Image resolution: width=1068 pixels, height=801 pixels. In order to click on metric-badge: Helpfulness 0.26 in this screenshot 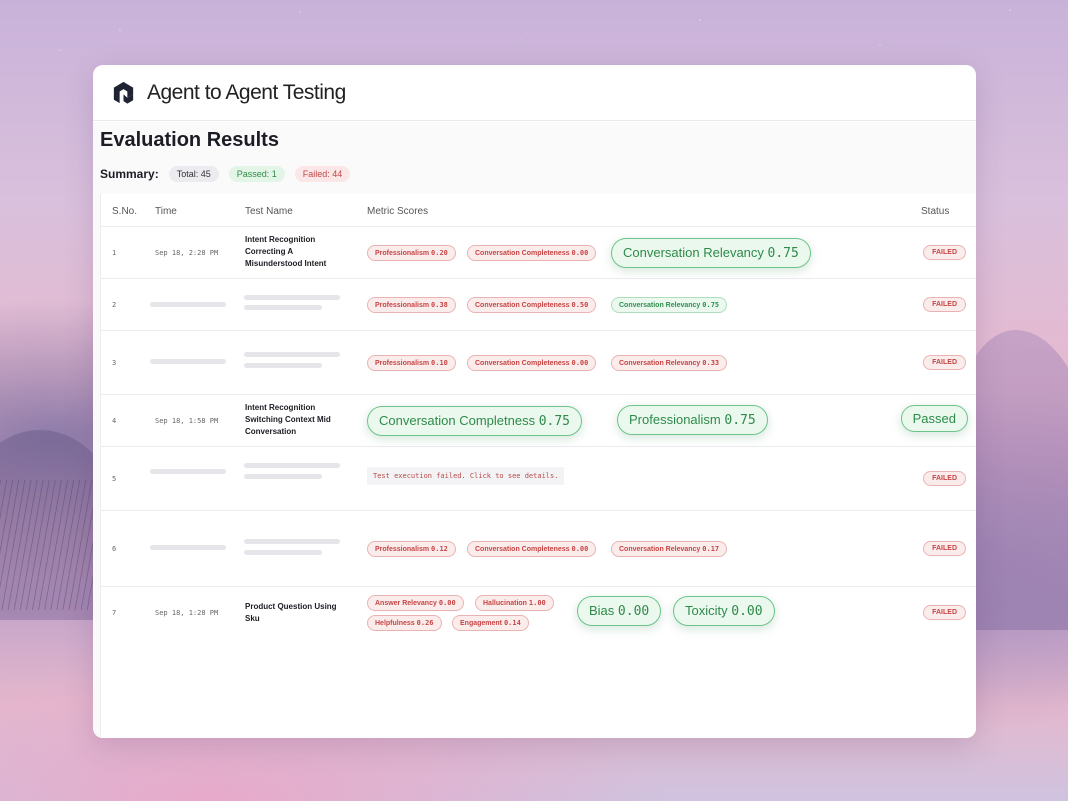, I will do `click(404, 623)`.